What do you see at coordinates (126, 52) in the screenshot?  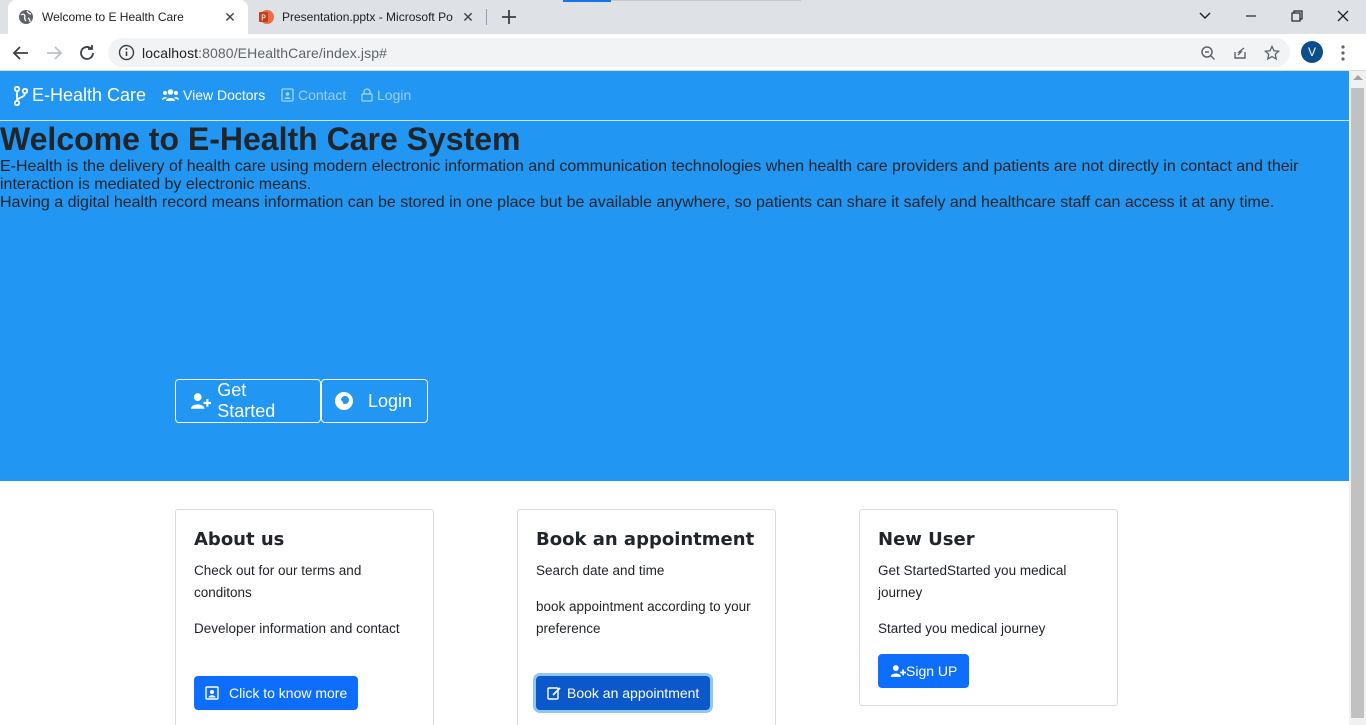 I see `site-info-icon` at bounding box center [126, 52].